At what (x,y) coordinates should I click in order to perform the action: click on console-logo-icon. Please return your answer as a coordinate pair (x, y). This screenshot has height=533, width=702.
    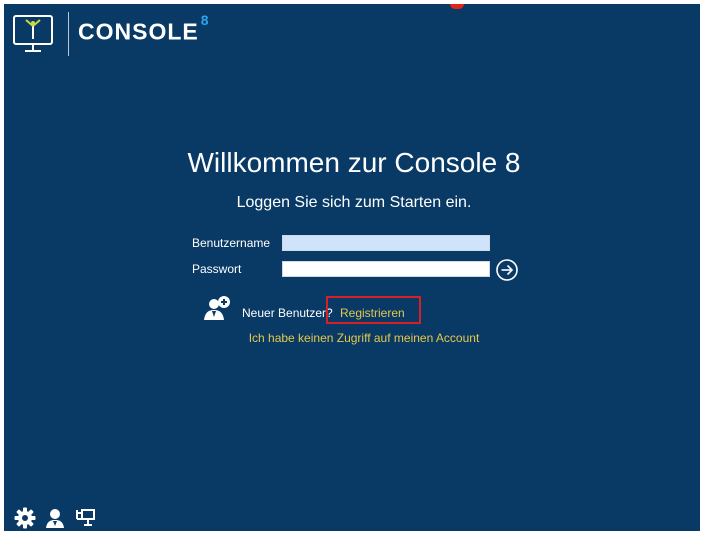
    Looking at the image, I should click on (34, 35).